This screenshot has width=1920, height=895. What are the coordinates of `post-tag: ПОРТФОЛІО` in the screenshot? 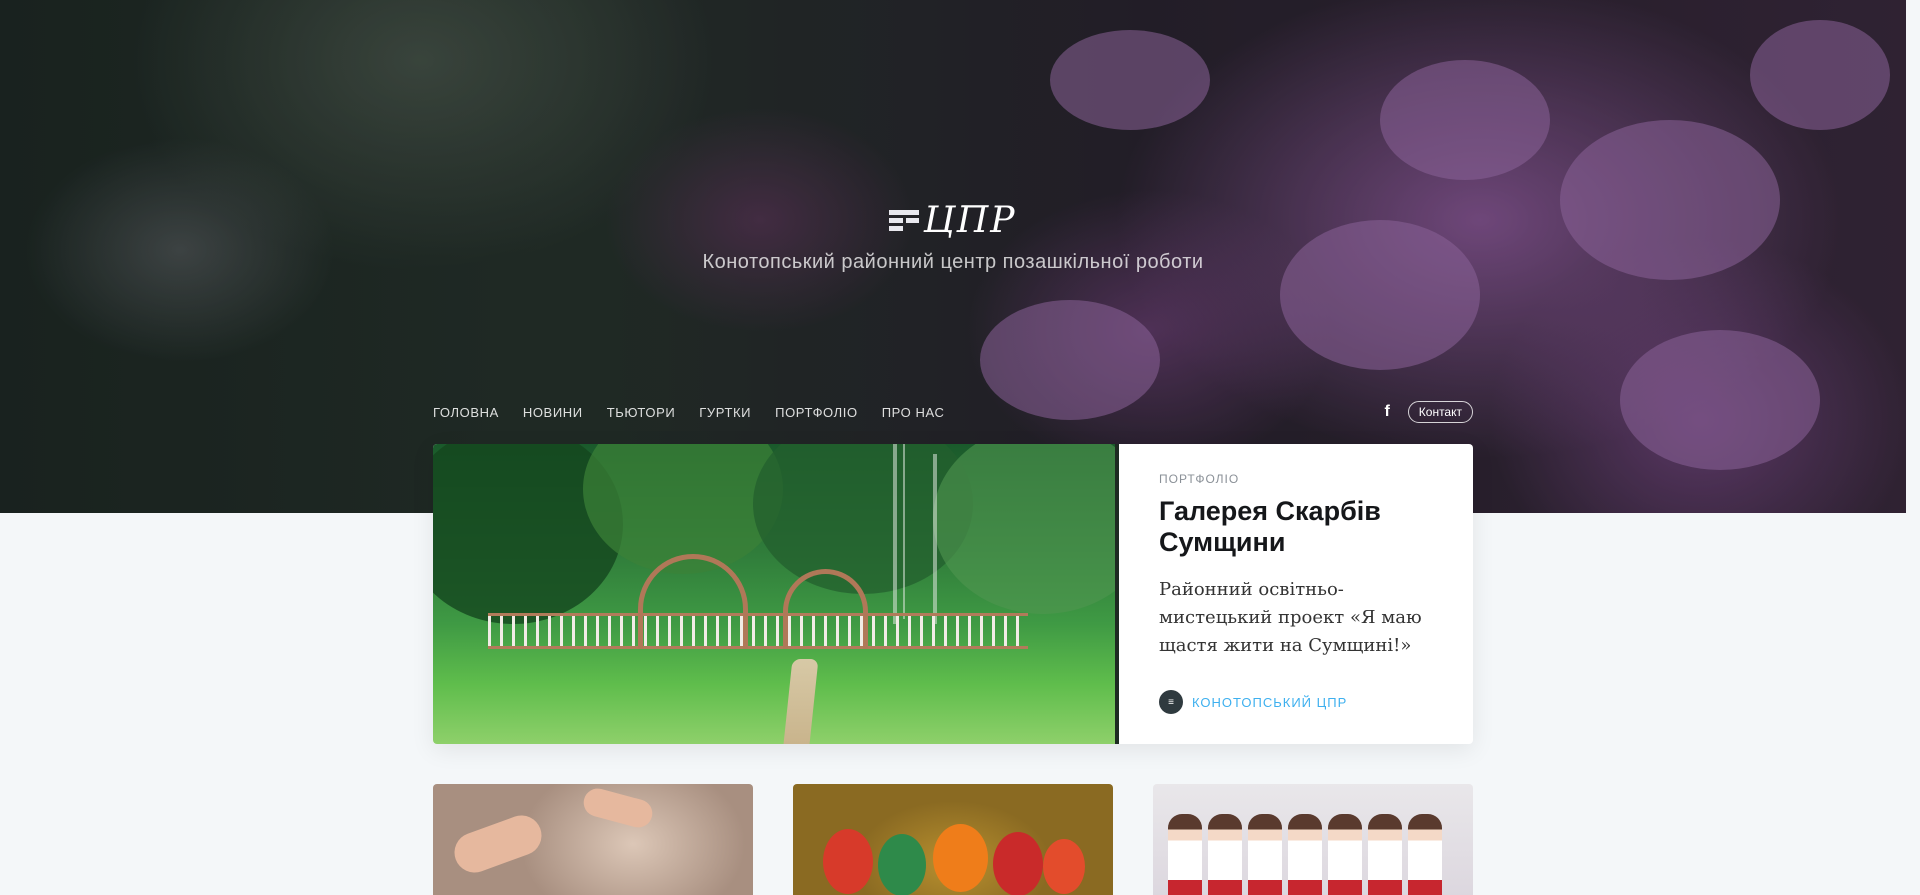 It's located at (1296, 479).